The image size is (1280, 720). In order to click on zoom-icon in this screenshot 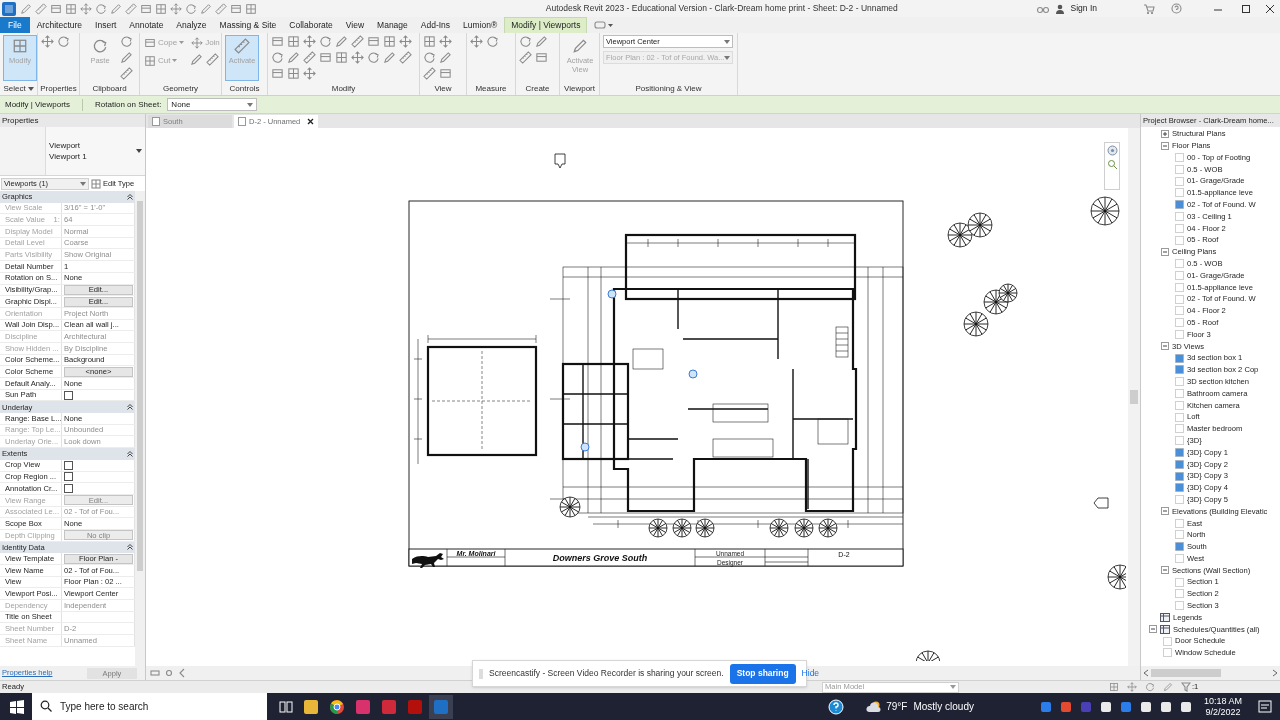, I will do `click(1112, 164)`.